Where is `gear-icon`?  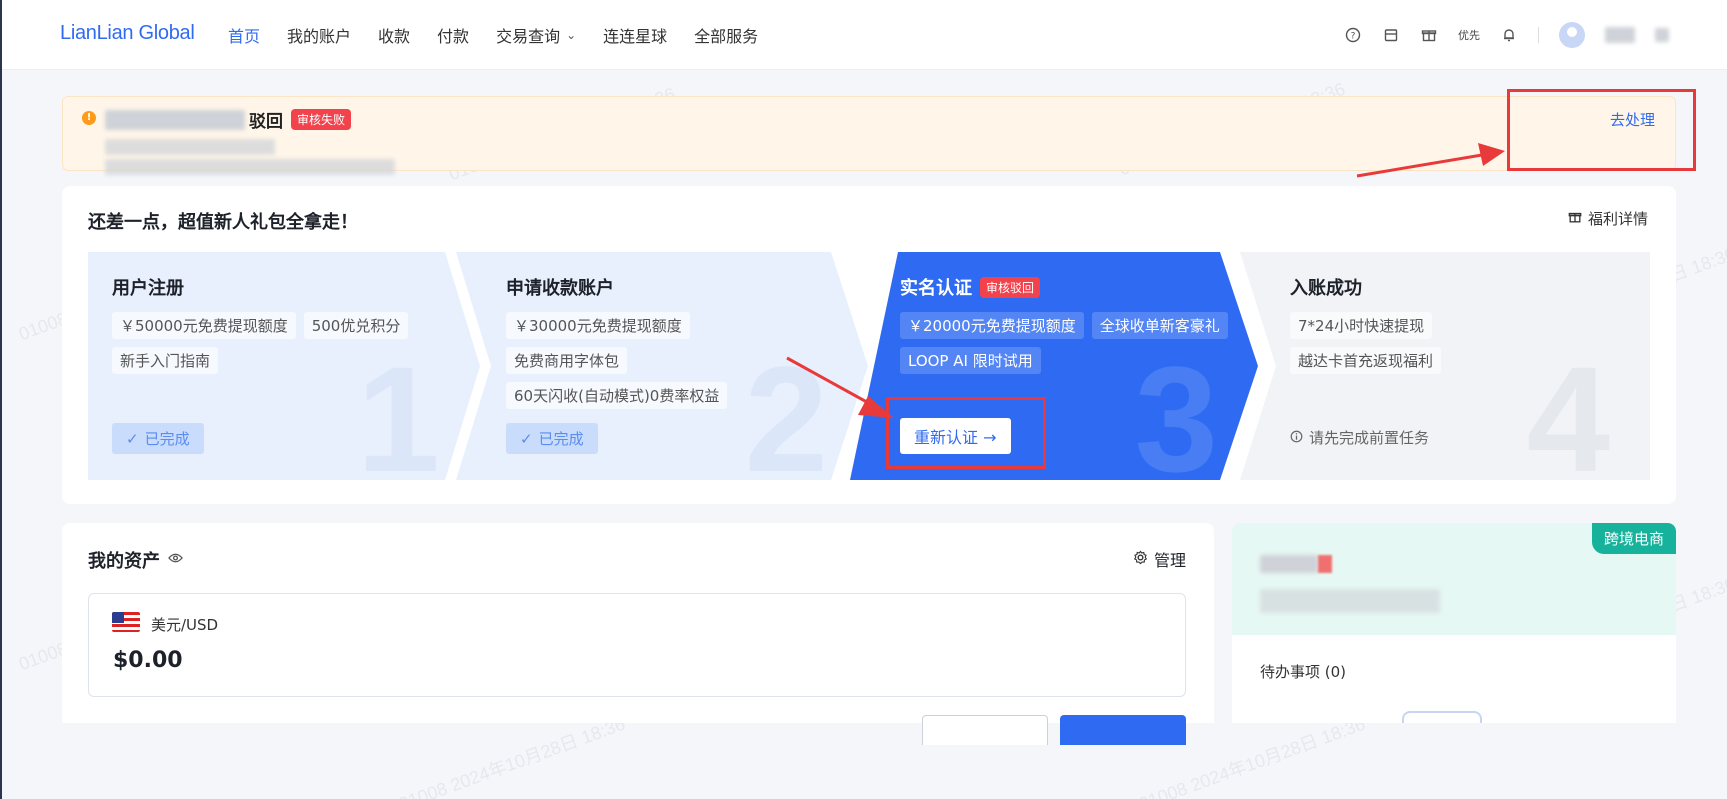
gear-icon is located at coordinates (1140, 559).